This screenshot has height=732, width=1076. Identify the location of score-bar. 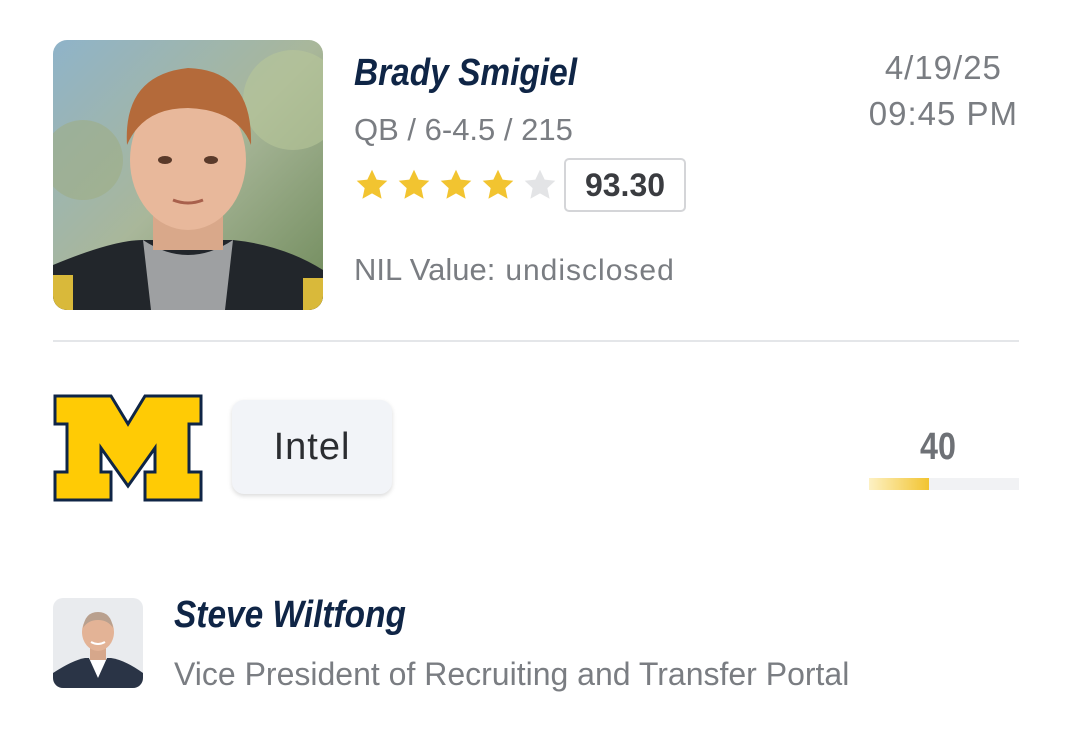
(944, 484).